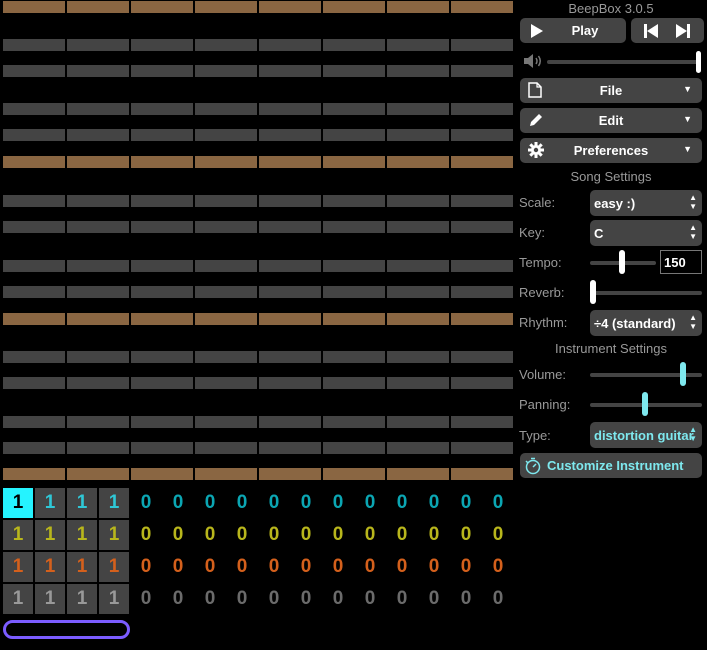 Image resolution: width=707 pixels, height=650 pixels. What do you see at coordinates (682, 30) in the screenshot?
I see `next-bar-button` at bounding box center [682, 30].